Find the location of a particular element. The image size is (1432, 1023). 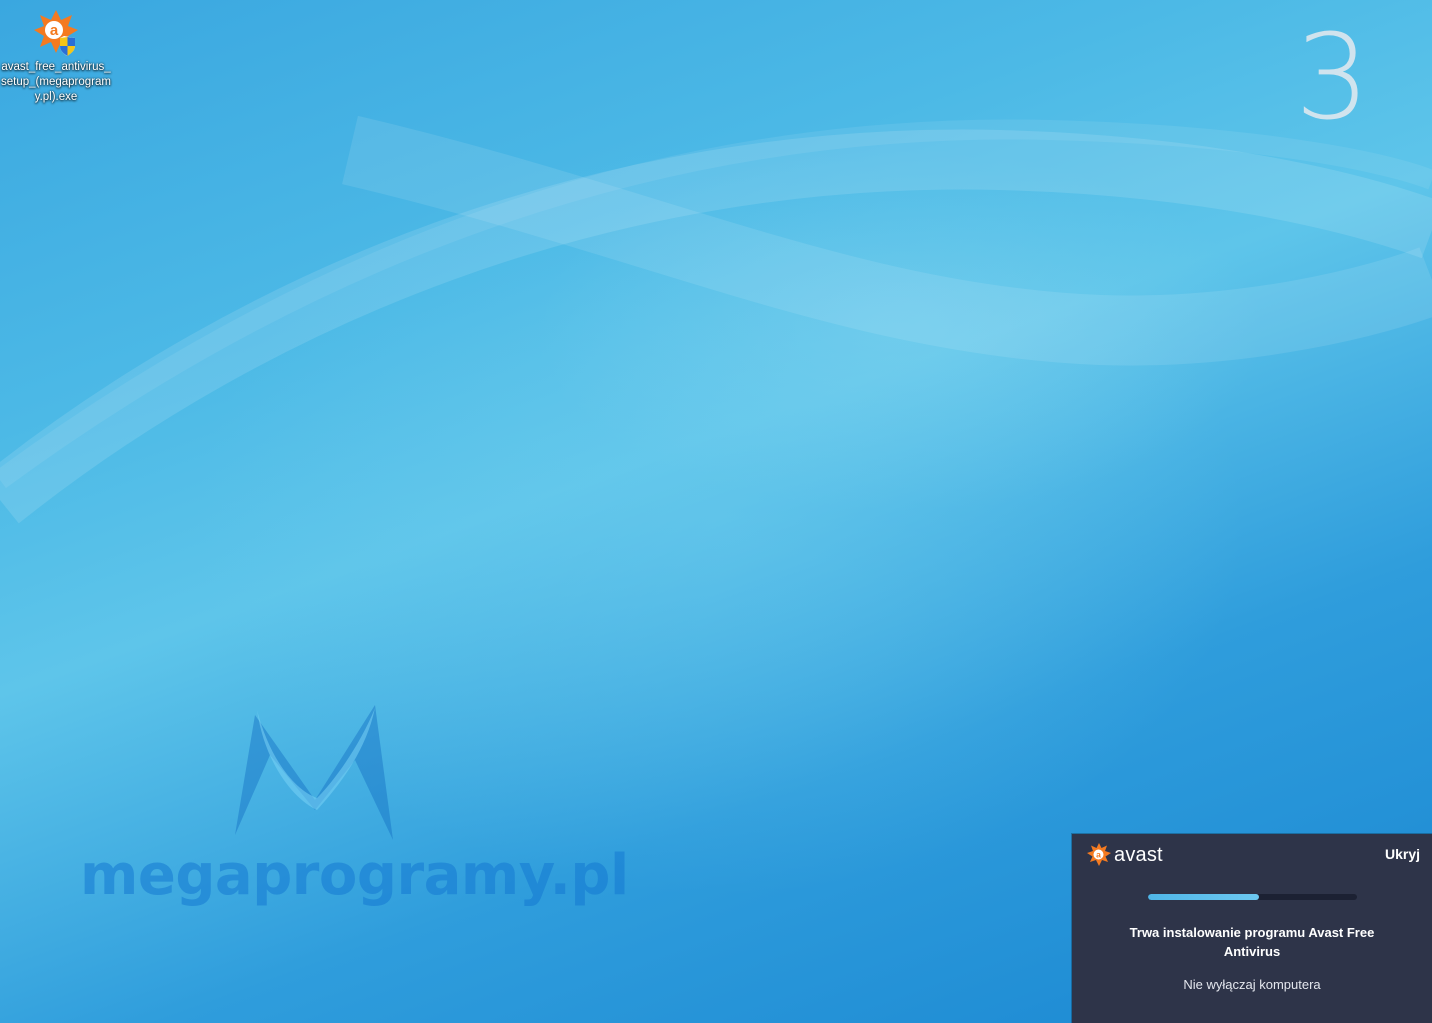

avast-logo-icon: a is located at coordinates (1099, 854).